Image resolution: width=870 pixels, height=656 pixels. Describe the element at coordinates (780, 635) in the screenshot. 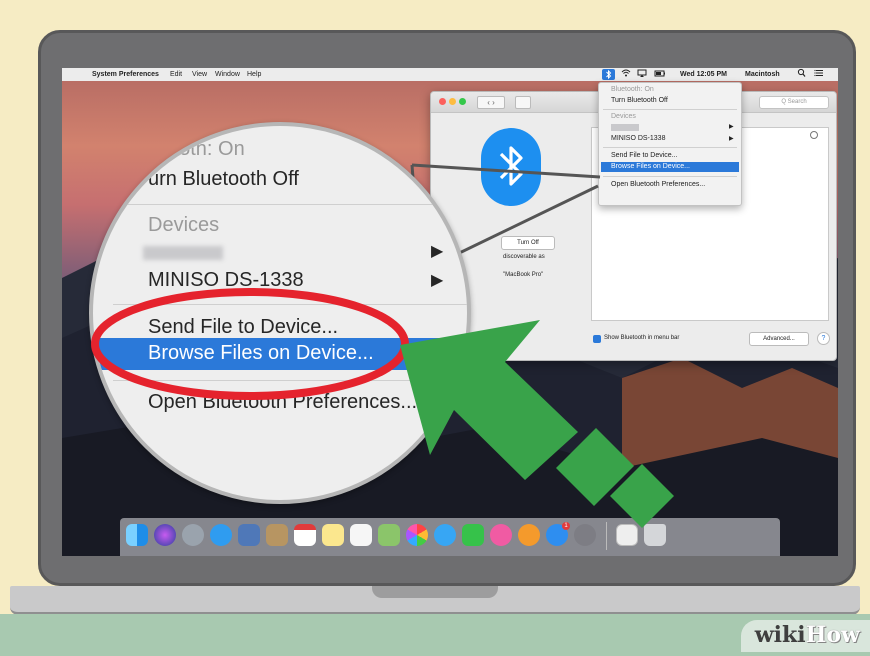

I see `watermark-wiki: wiki` at that location.